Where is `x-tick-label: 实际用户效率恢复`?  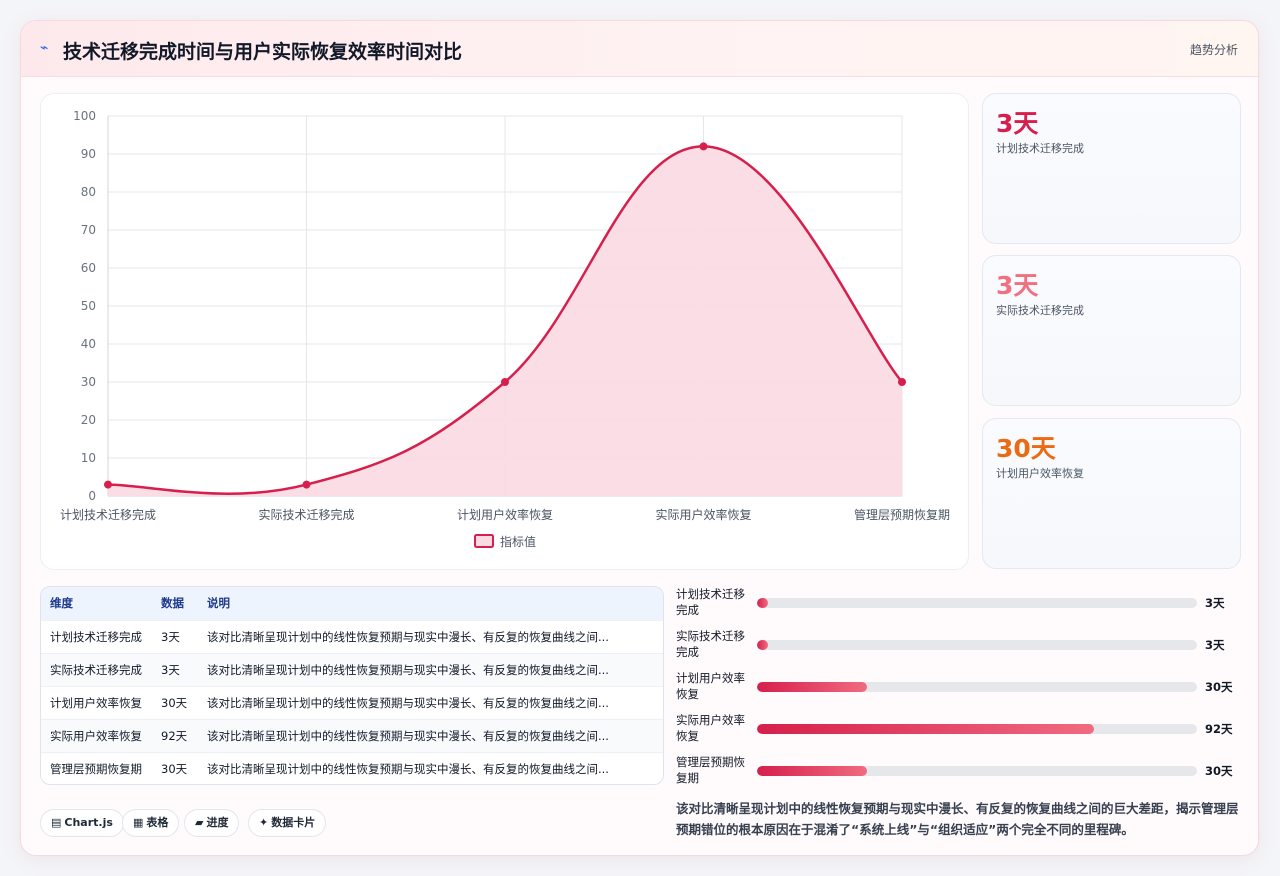
x-tick-label: 实际用户效率恢复 is located at coordinates (703, 514).